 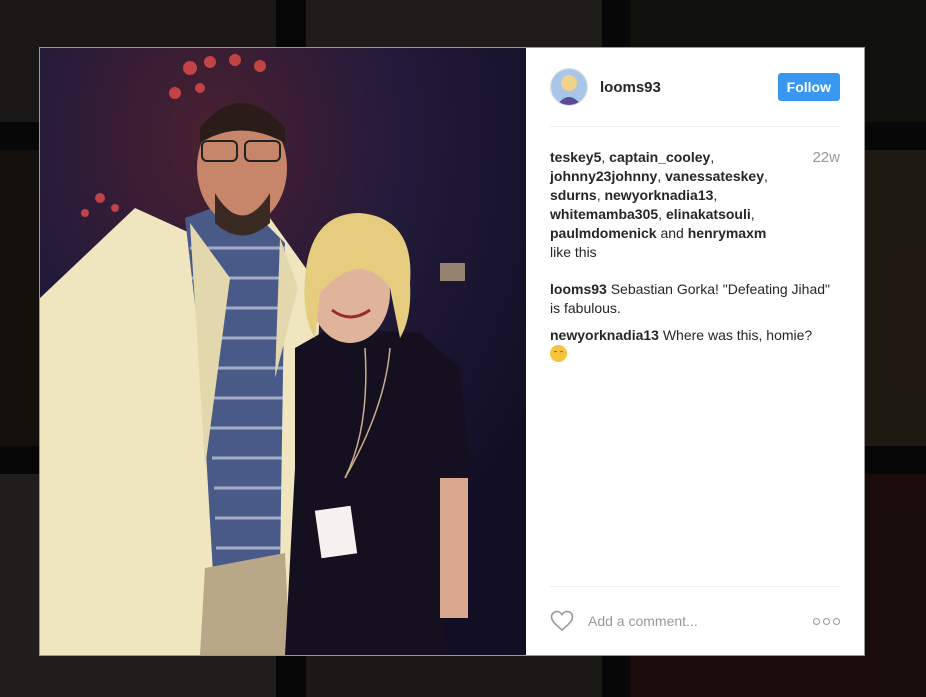 I want to click on avatar-image, so click(x=569, y=87).